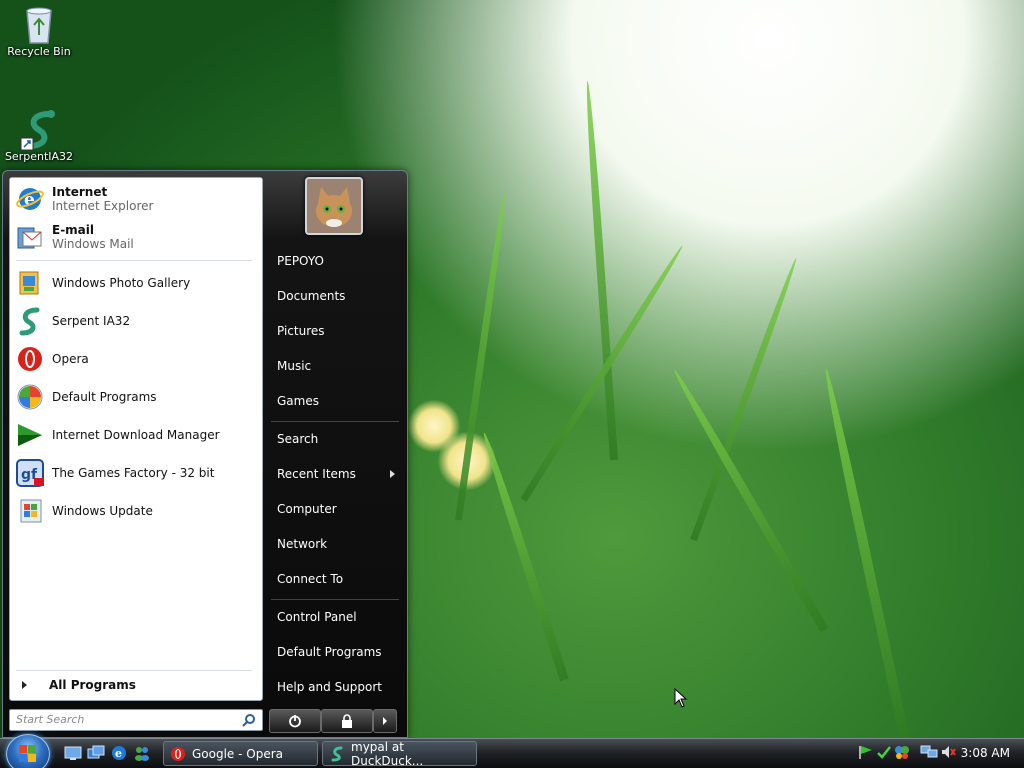  Describe the element at coordinates (301, 331) in the screenshot. I see `places-label: Pictures` at that location.